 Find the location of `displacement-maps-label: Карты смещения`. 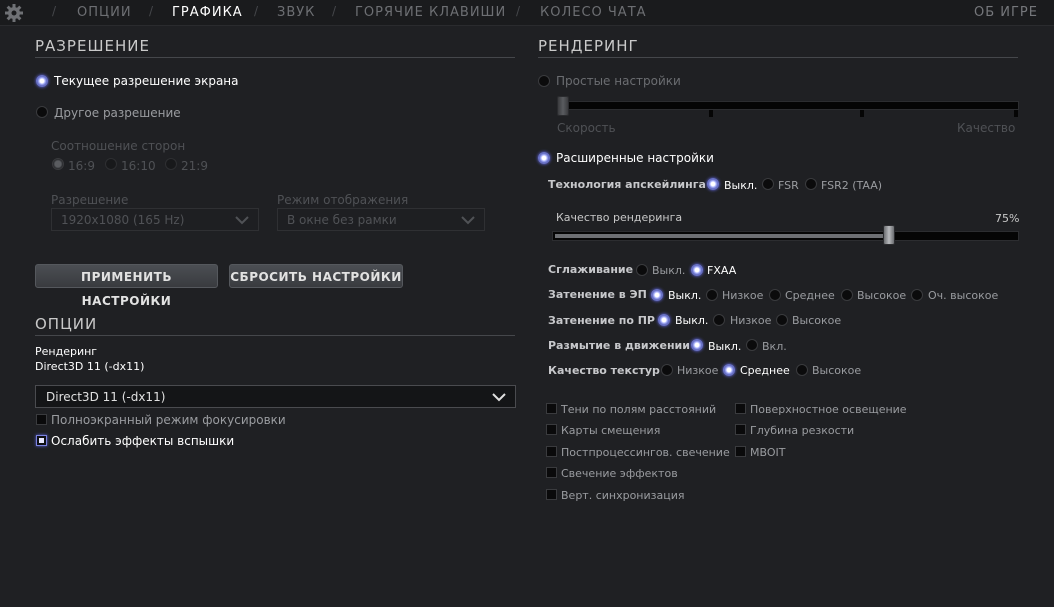

displacement-maps-label: Карты смещения is located at coordinates (611, 430).